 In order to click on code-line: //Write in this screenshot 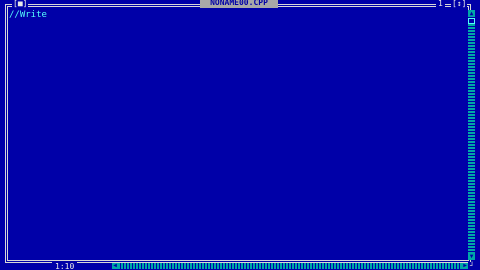, I will do `click(28, 15)`.